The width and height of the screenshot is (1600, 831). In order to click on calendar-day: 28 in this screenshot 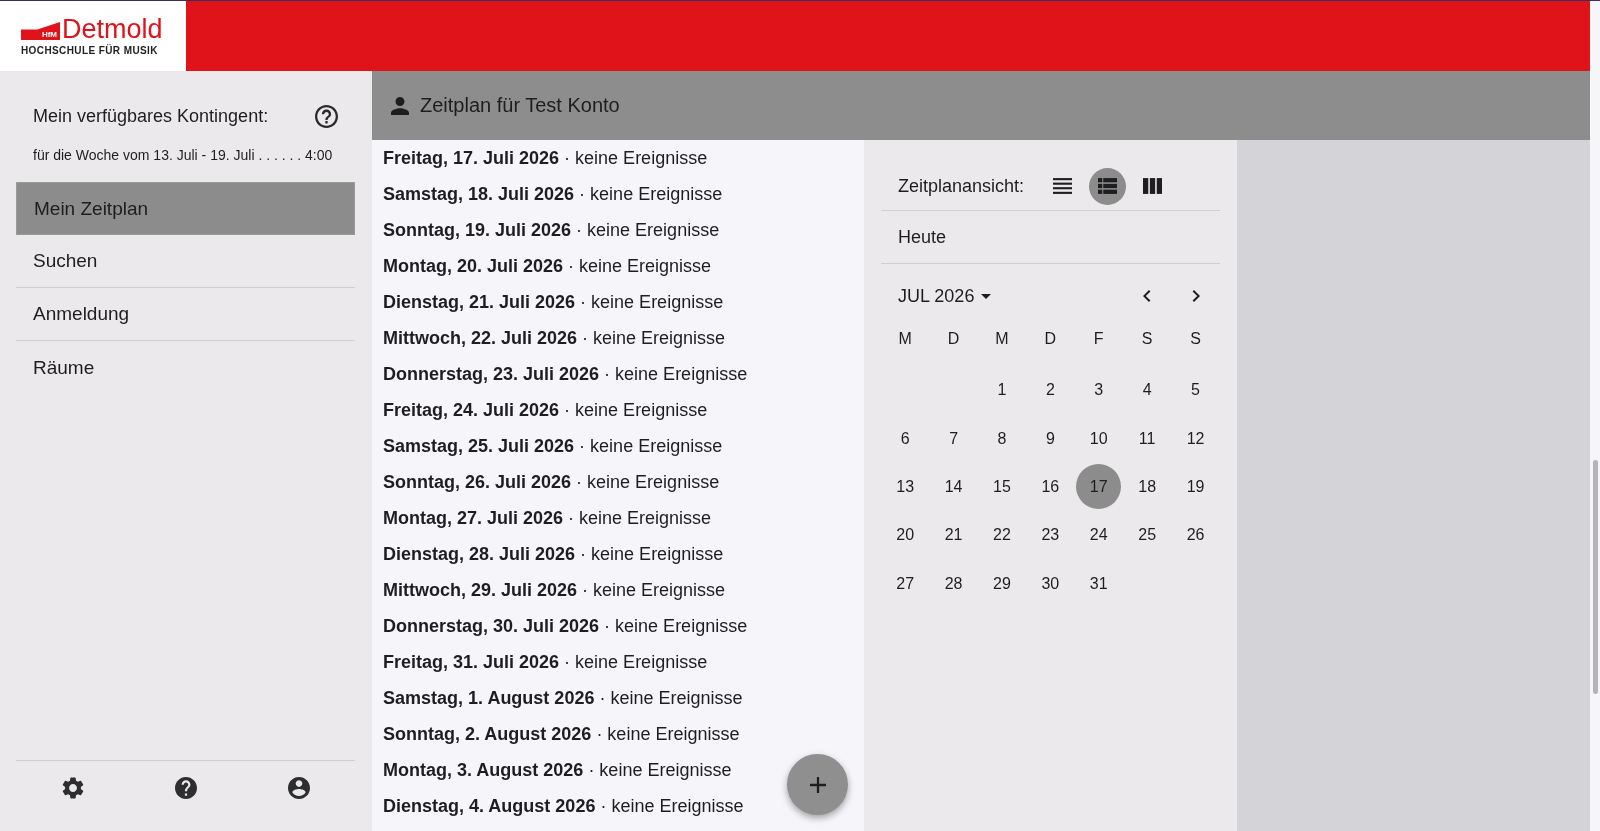, I will do `click(954, 584)`.